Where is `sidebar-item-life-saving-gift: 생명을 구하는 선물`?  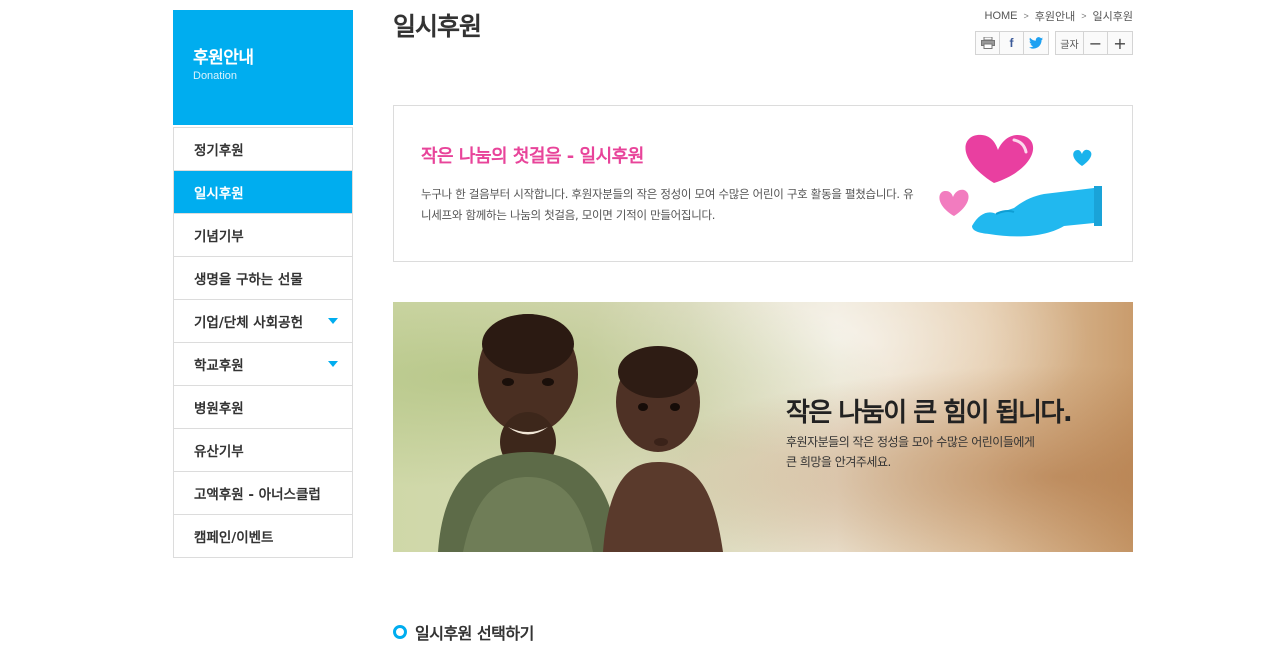 sidebar-item-life-saving-gift: 생명을 구하는 선물 is located at coordinates (263, 278).